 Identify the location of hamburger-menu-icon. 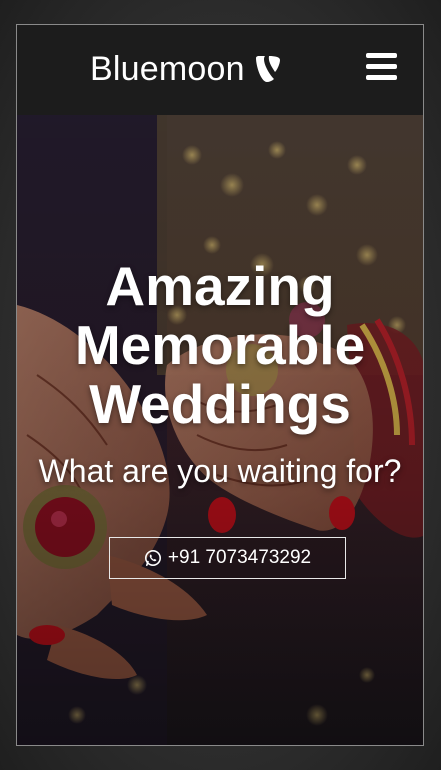
(381, 55).